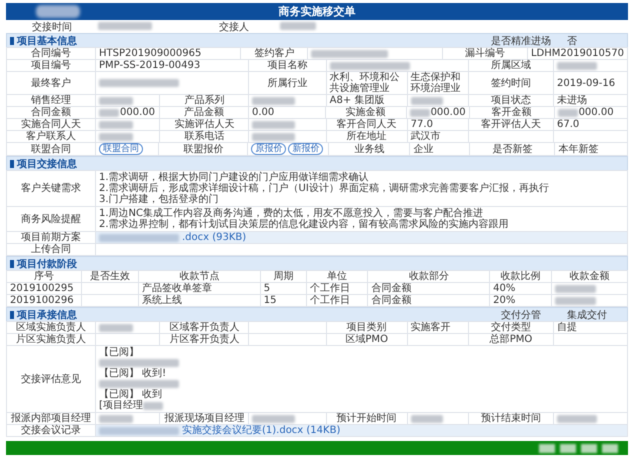 This screenshot has width=634, height=463. What do you see at coordinates (591, 149) in the screenshot?
I see `field-value: 本年新签` at bounding box center [591, 149].